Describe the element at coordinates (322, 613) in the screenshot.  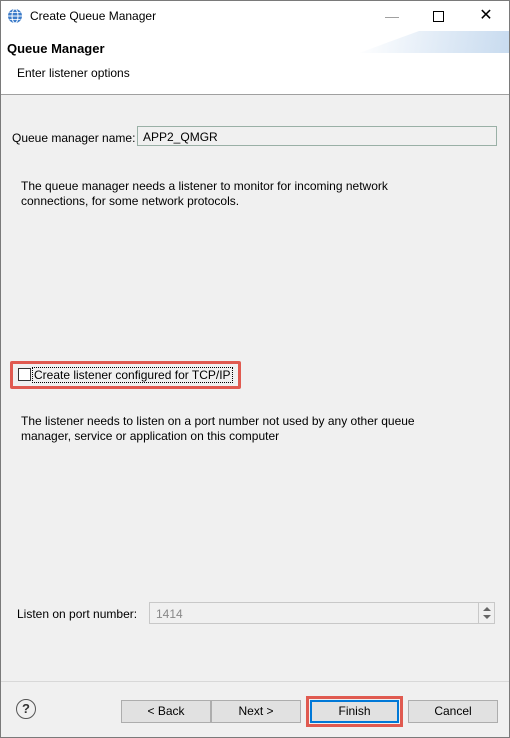
I see `port-input: 1414` at that location.